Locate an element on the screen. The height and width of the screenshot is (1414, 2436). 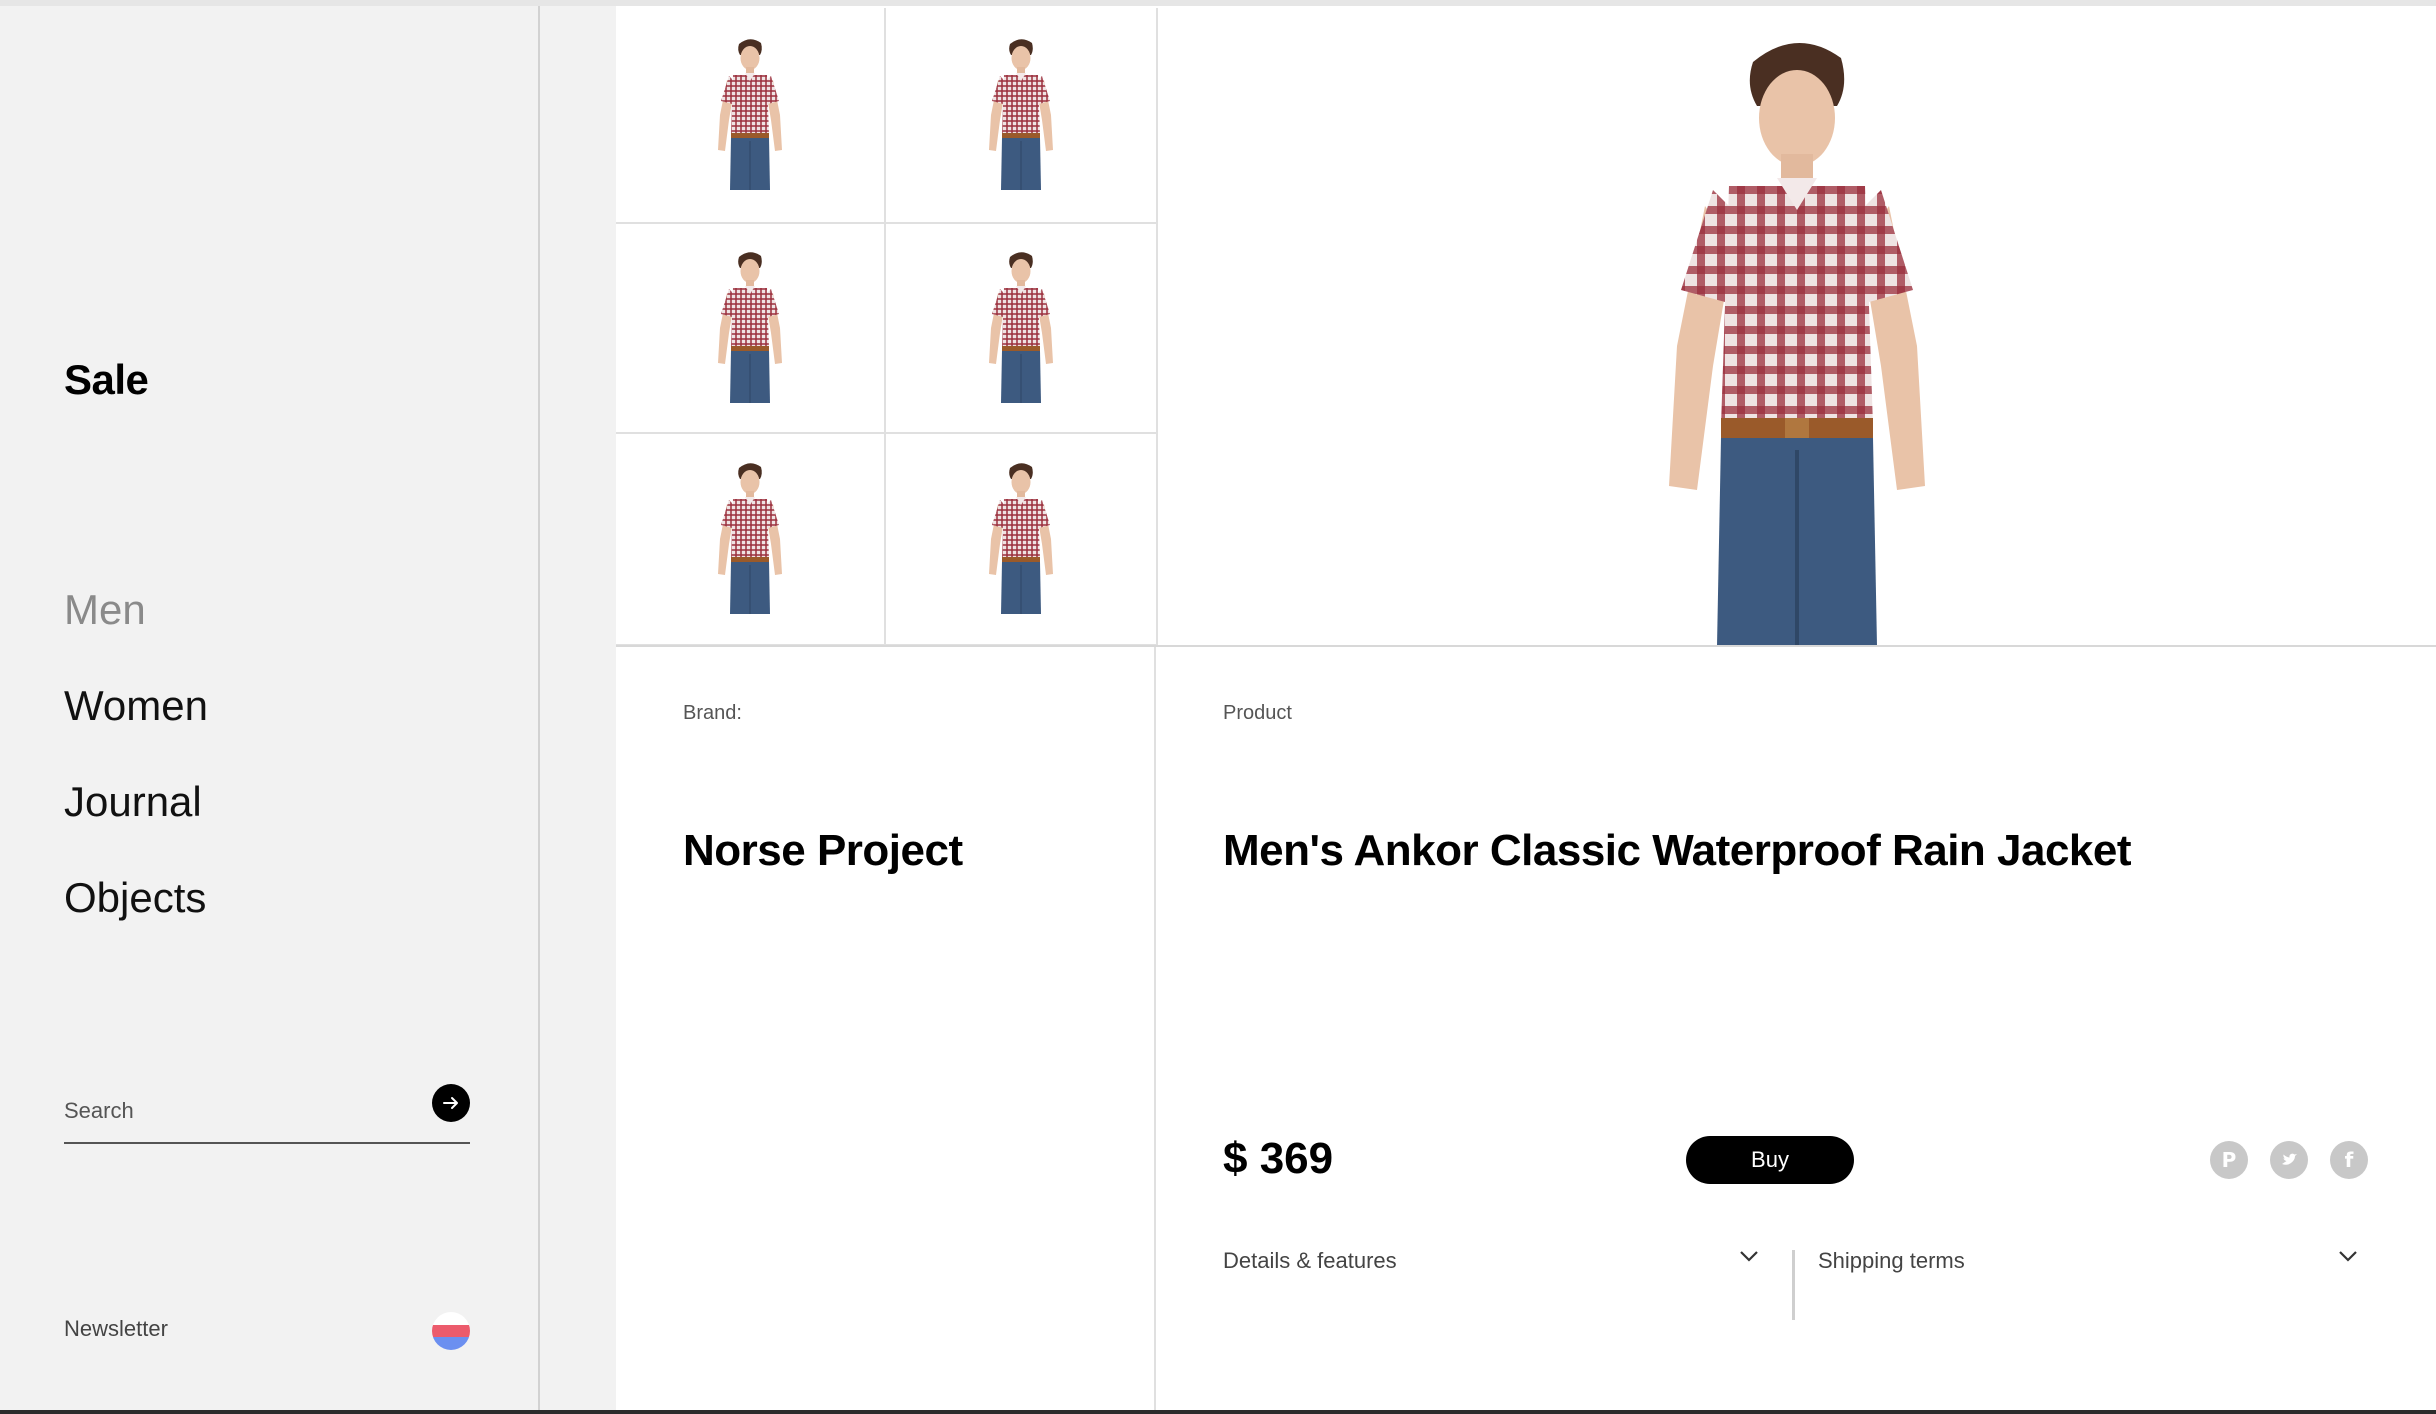
main-nav: Men Women Journal Objects is located at coordinates (136, 754).